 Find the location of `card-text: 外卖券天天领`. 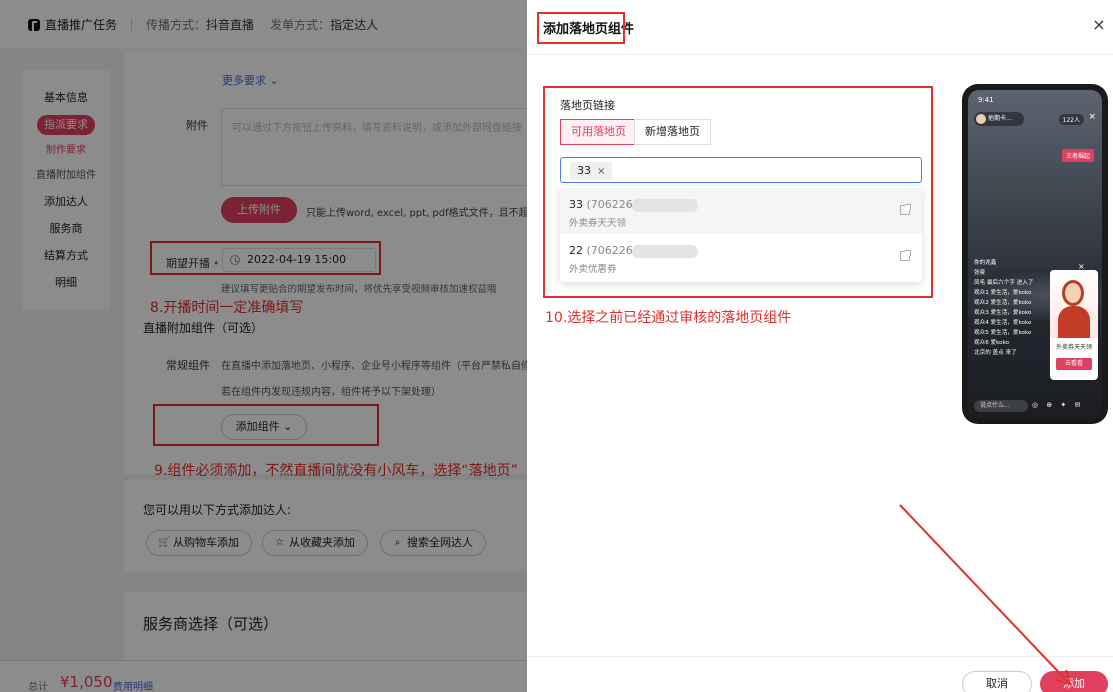

card-text: 外卖券天天领 is located at coordinates (1073, 347).